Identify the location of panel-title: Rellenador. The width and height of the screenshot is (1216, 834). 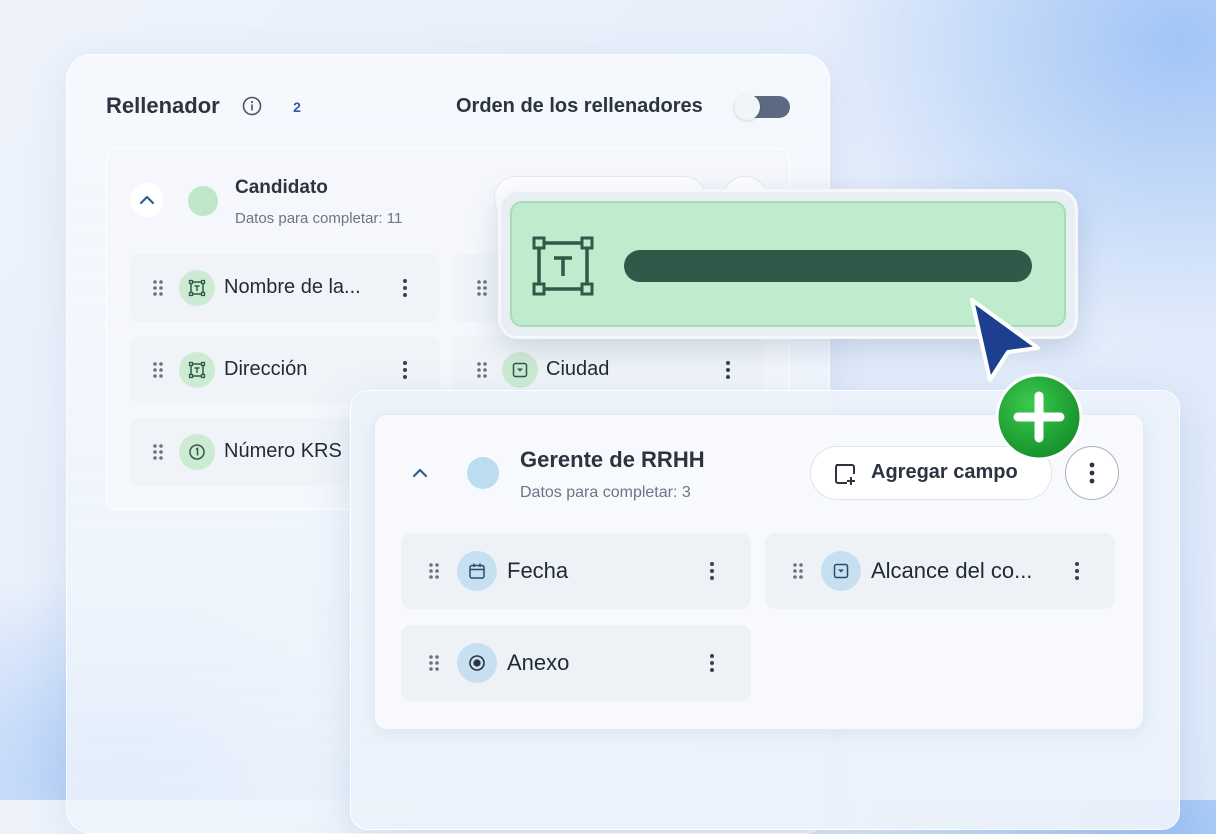
(163, 105).